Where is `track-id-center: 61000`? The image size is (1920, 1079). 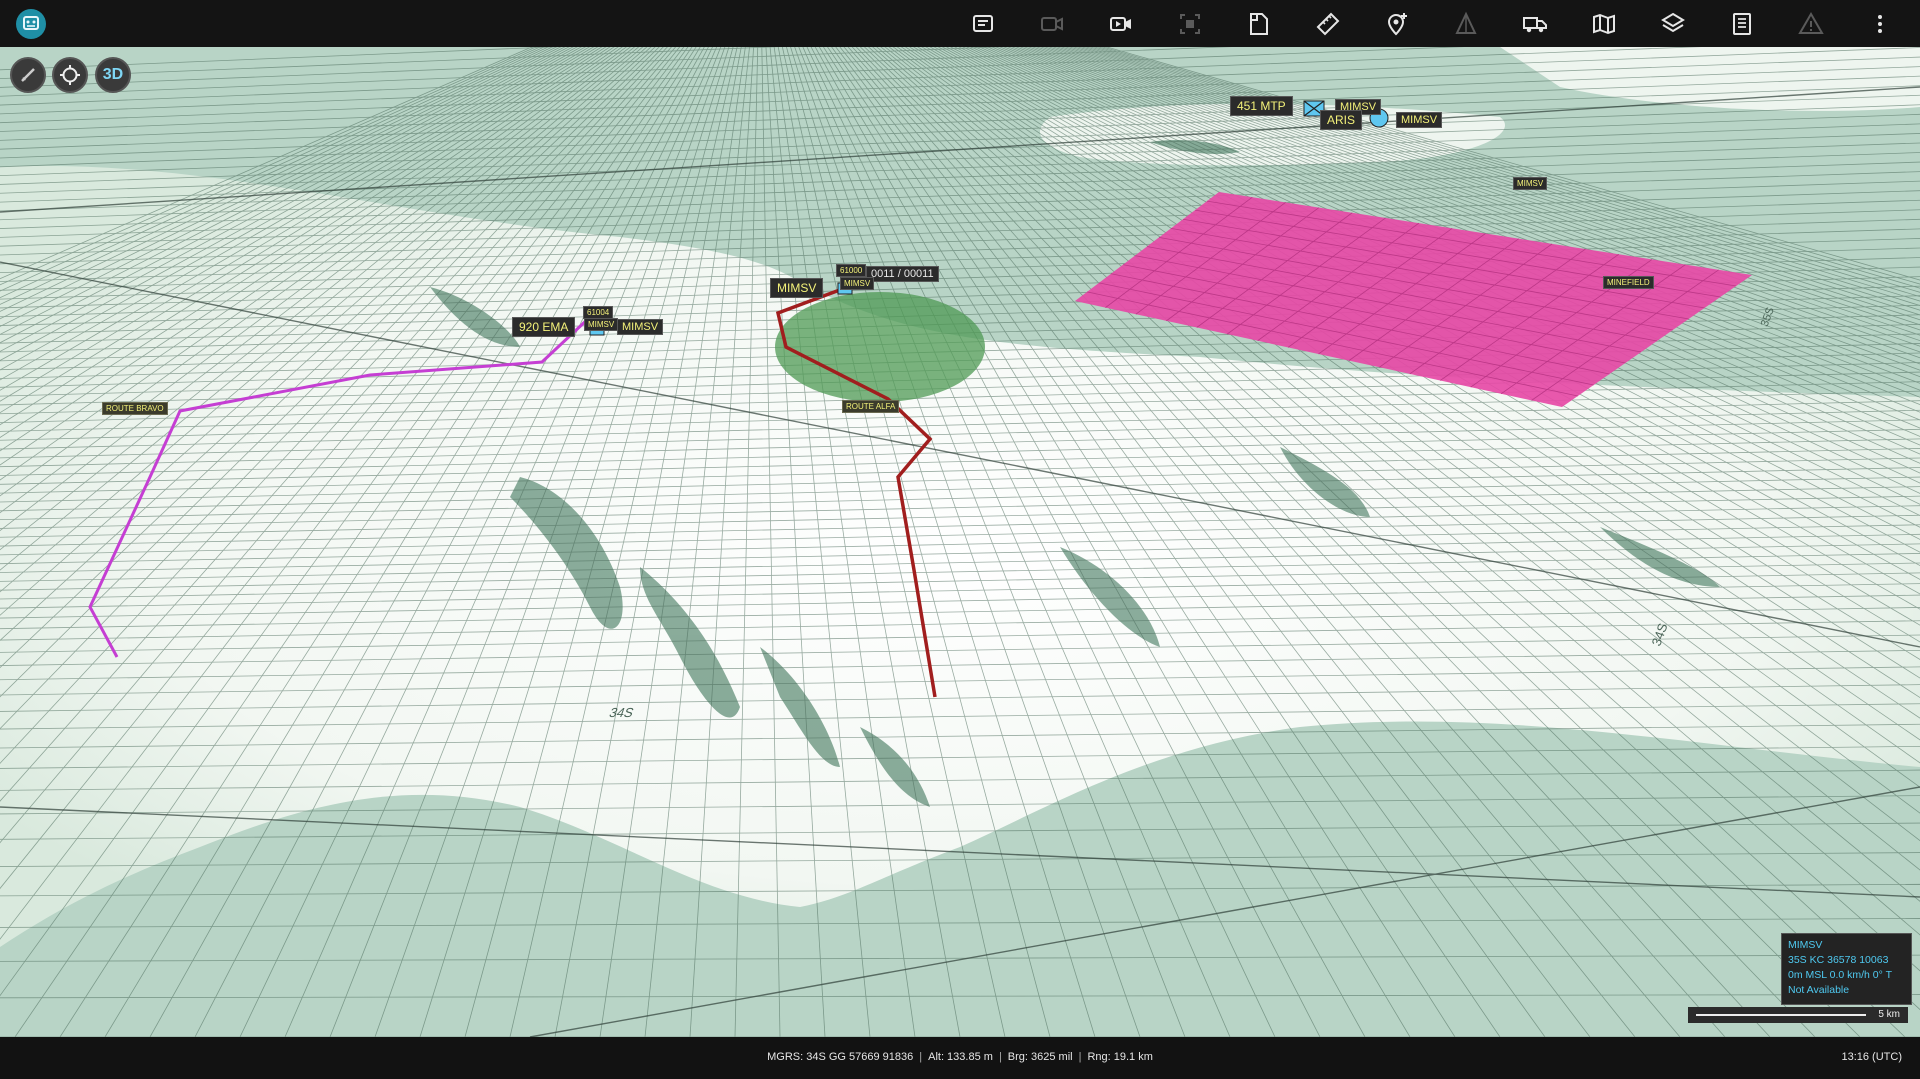 track-id-center: 61000 is located at coordinates (851, 270).